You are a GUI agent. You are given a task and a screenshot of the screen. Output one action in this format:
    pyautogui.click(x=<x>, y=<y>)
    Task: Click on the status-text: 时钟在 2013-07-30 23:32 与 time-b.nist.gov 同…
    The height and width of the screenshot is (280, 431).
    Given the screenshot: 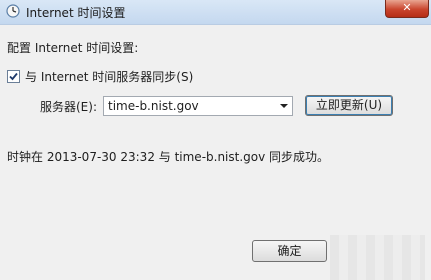 What is the action you would take?
    pyautogui.click(x=168, y=157)
    